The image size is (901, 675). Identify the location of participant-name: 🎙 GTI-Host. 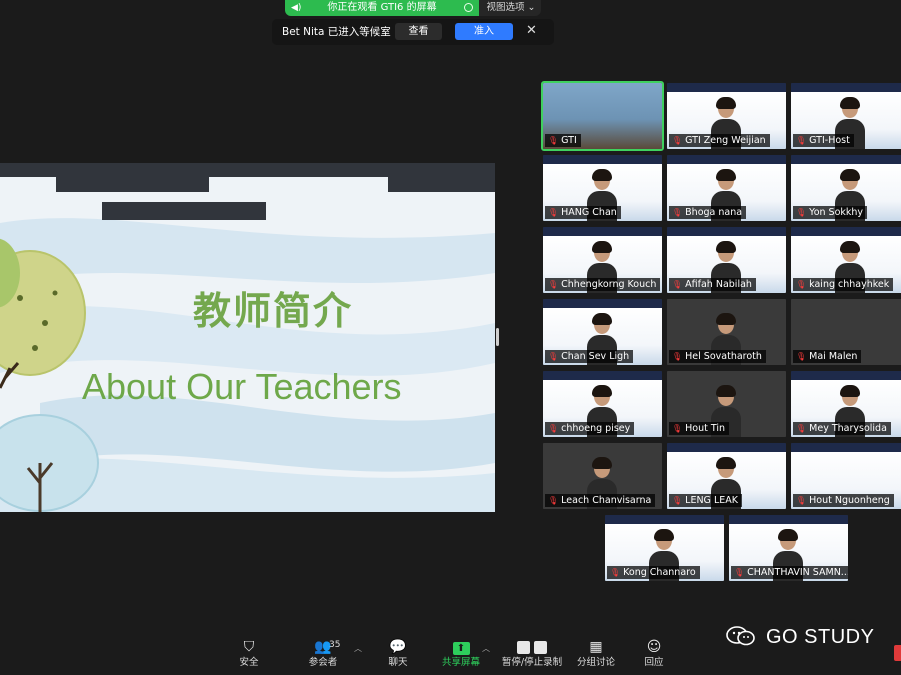
(823, 140).